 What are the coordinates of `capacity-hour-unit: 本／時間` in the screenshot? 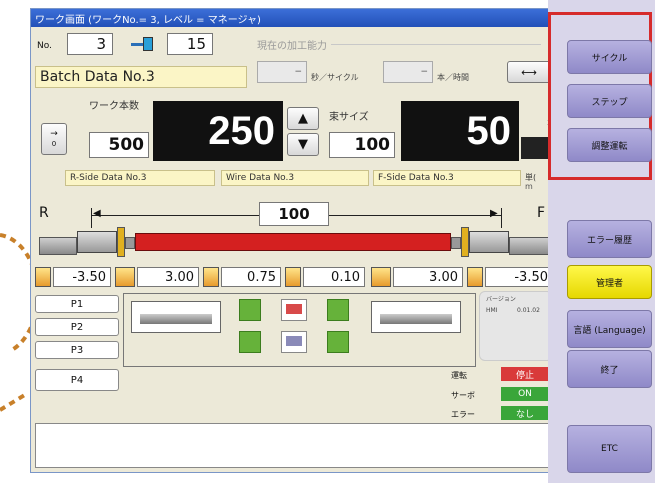 It's located at (453, 77).